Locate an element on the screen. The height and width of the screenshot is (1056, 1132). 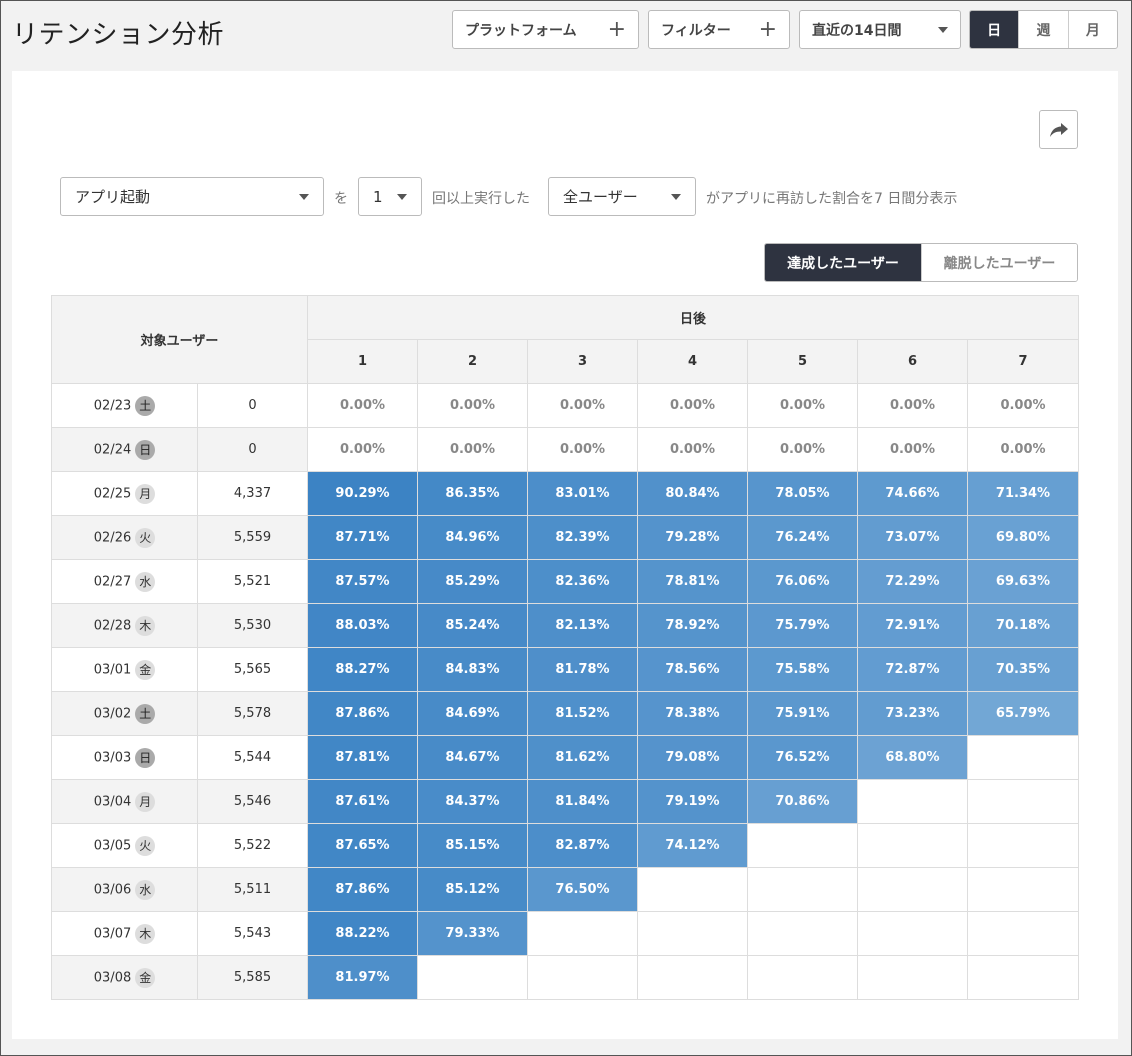
day-column-header: 6 is located at coordinates (912, 361).